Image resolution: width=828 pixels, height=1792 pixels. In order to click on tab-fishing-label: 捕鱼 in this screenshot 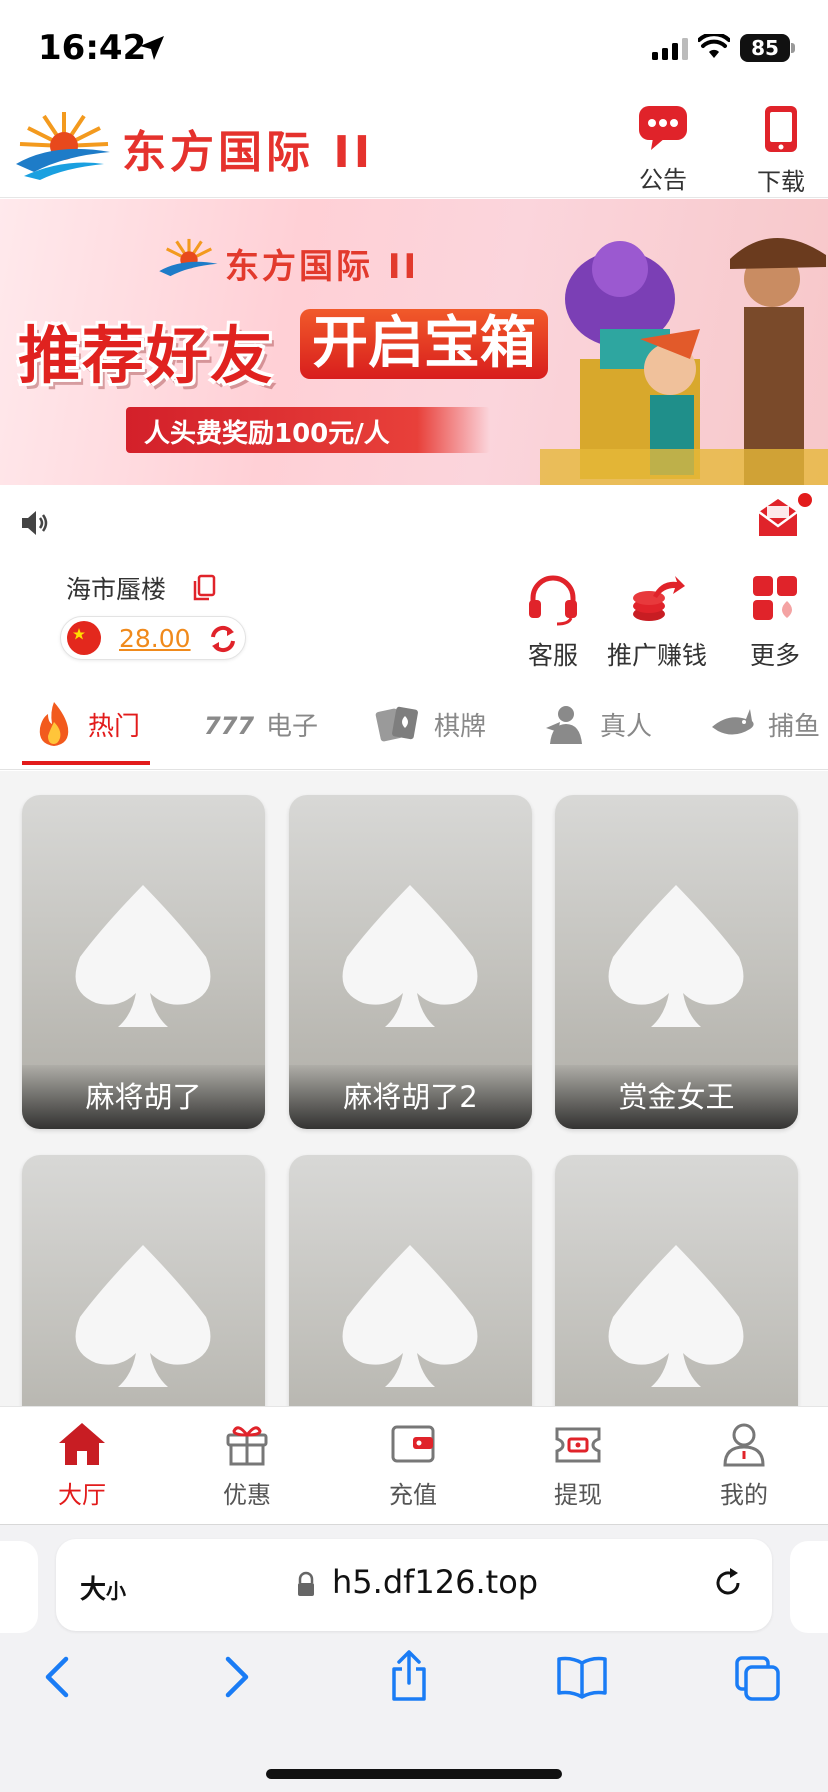, I will do `click(794, 726)`.